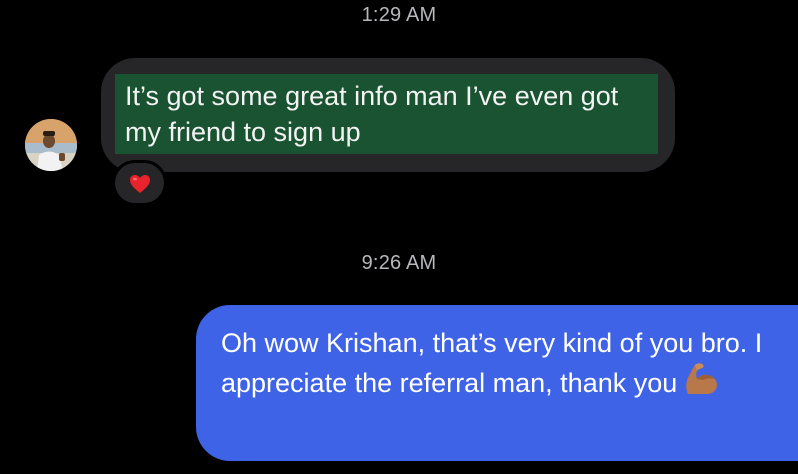  I want to click on sender-avatar, so click(51, 145).